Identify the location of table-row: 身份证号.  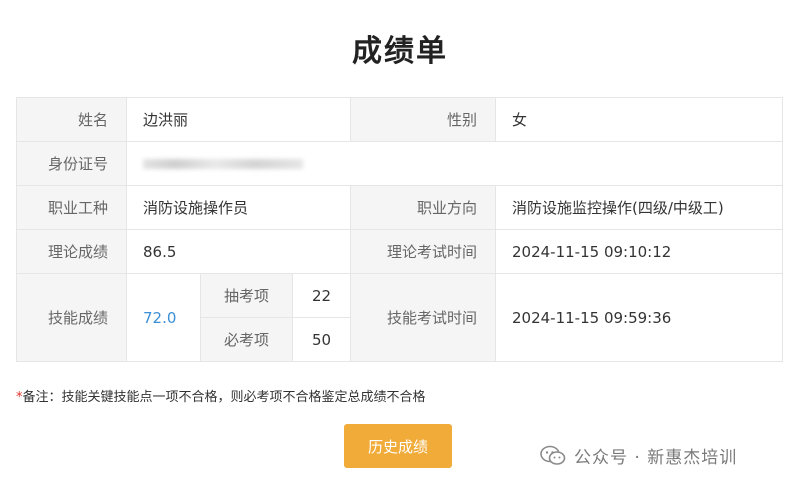
(399, 163).